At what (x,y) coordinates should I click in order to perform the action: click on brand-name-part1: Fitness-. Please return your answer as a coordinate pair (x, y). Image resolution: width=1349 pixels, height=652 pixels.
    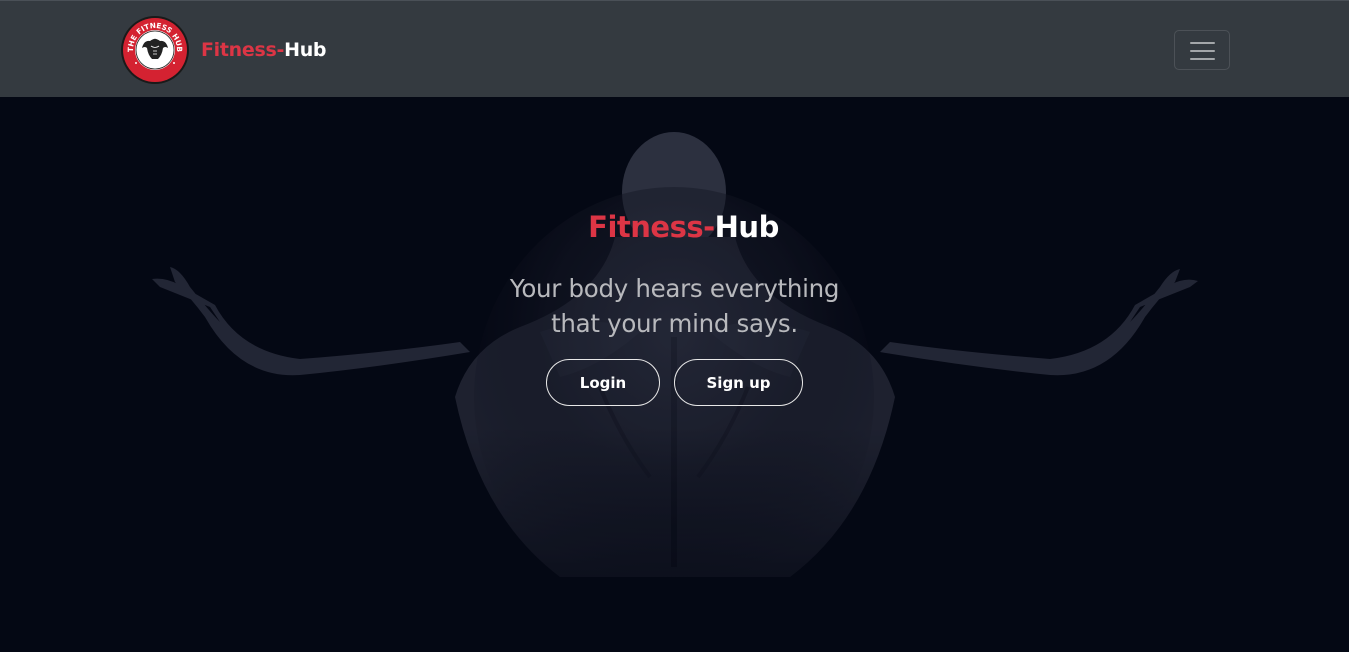
    Looking at the image, I should click on (243, 50).